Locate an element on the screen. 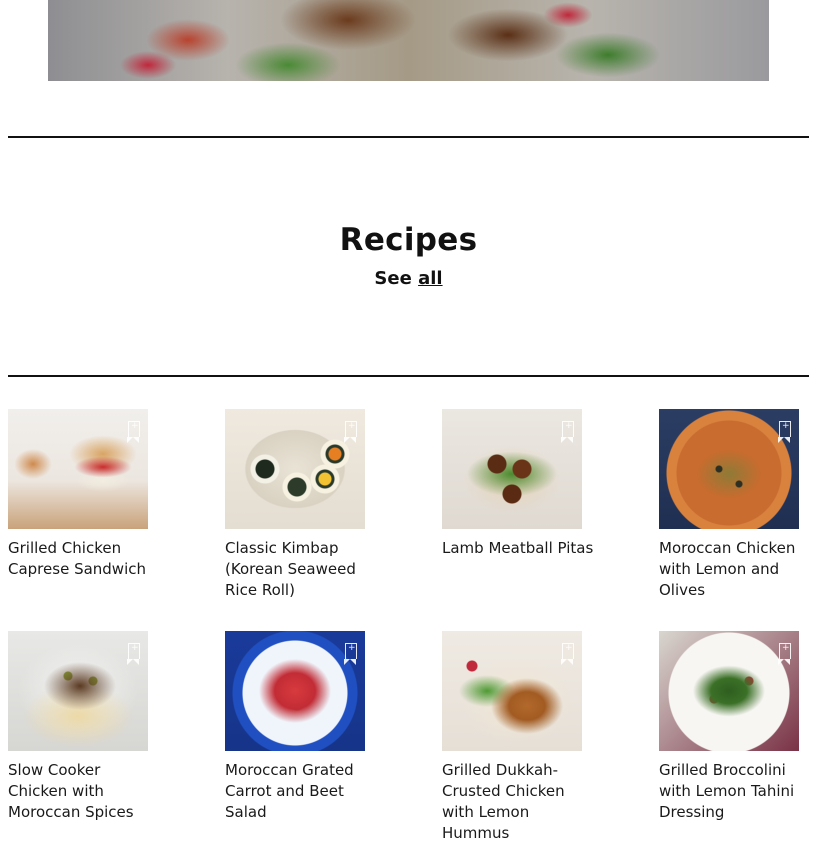  recipe-title: Grilled Chicken Caprese Sandwich is located at coordinates (85, 559).